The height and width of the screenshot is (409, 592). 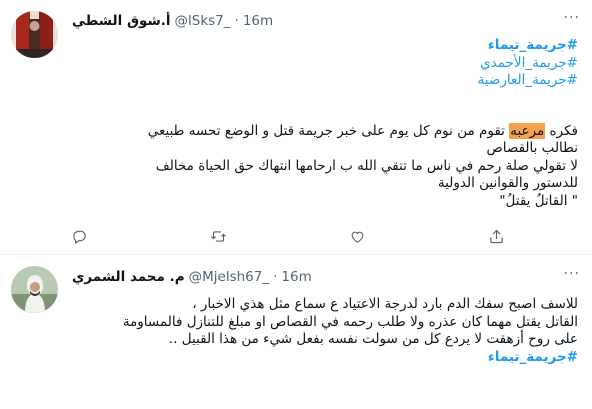 I want to click on tweet-actions, so click(x=288, y=236).